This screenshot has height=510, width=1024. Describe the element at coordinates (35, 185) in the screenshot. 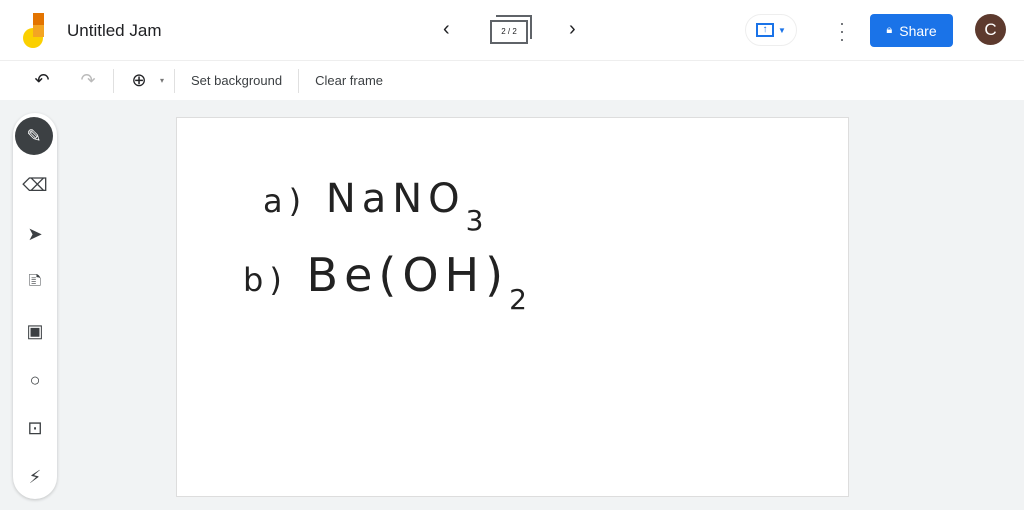

I see `eraser-tool-icon: ⌫` at that location.